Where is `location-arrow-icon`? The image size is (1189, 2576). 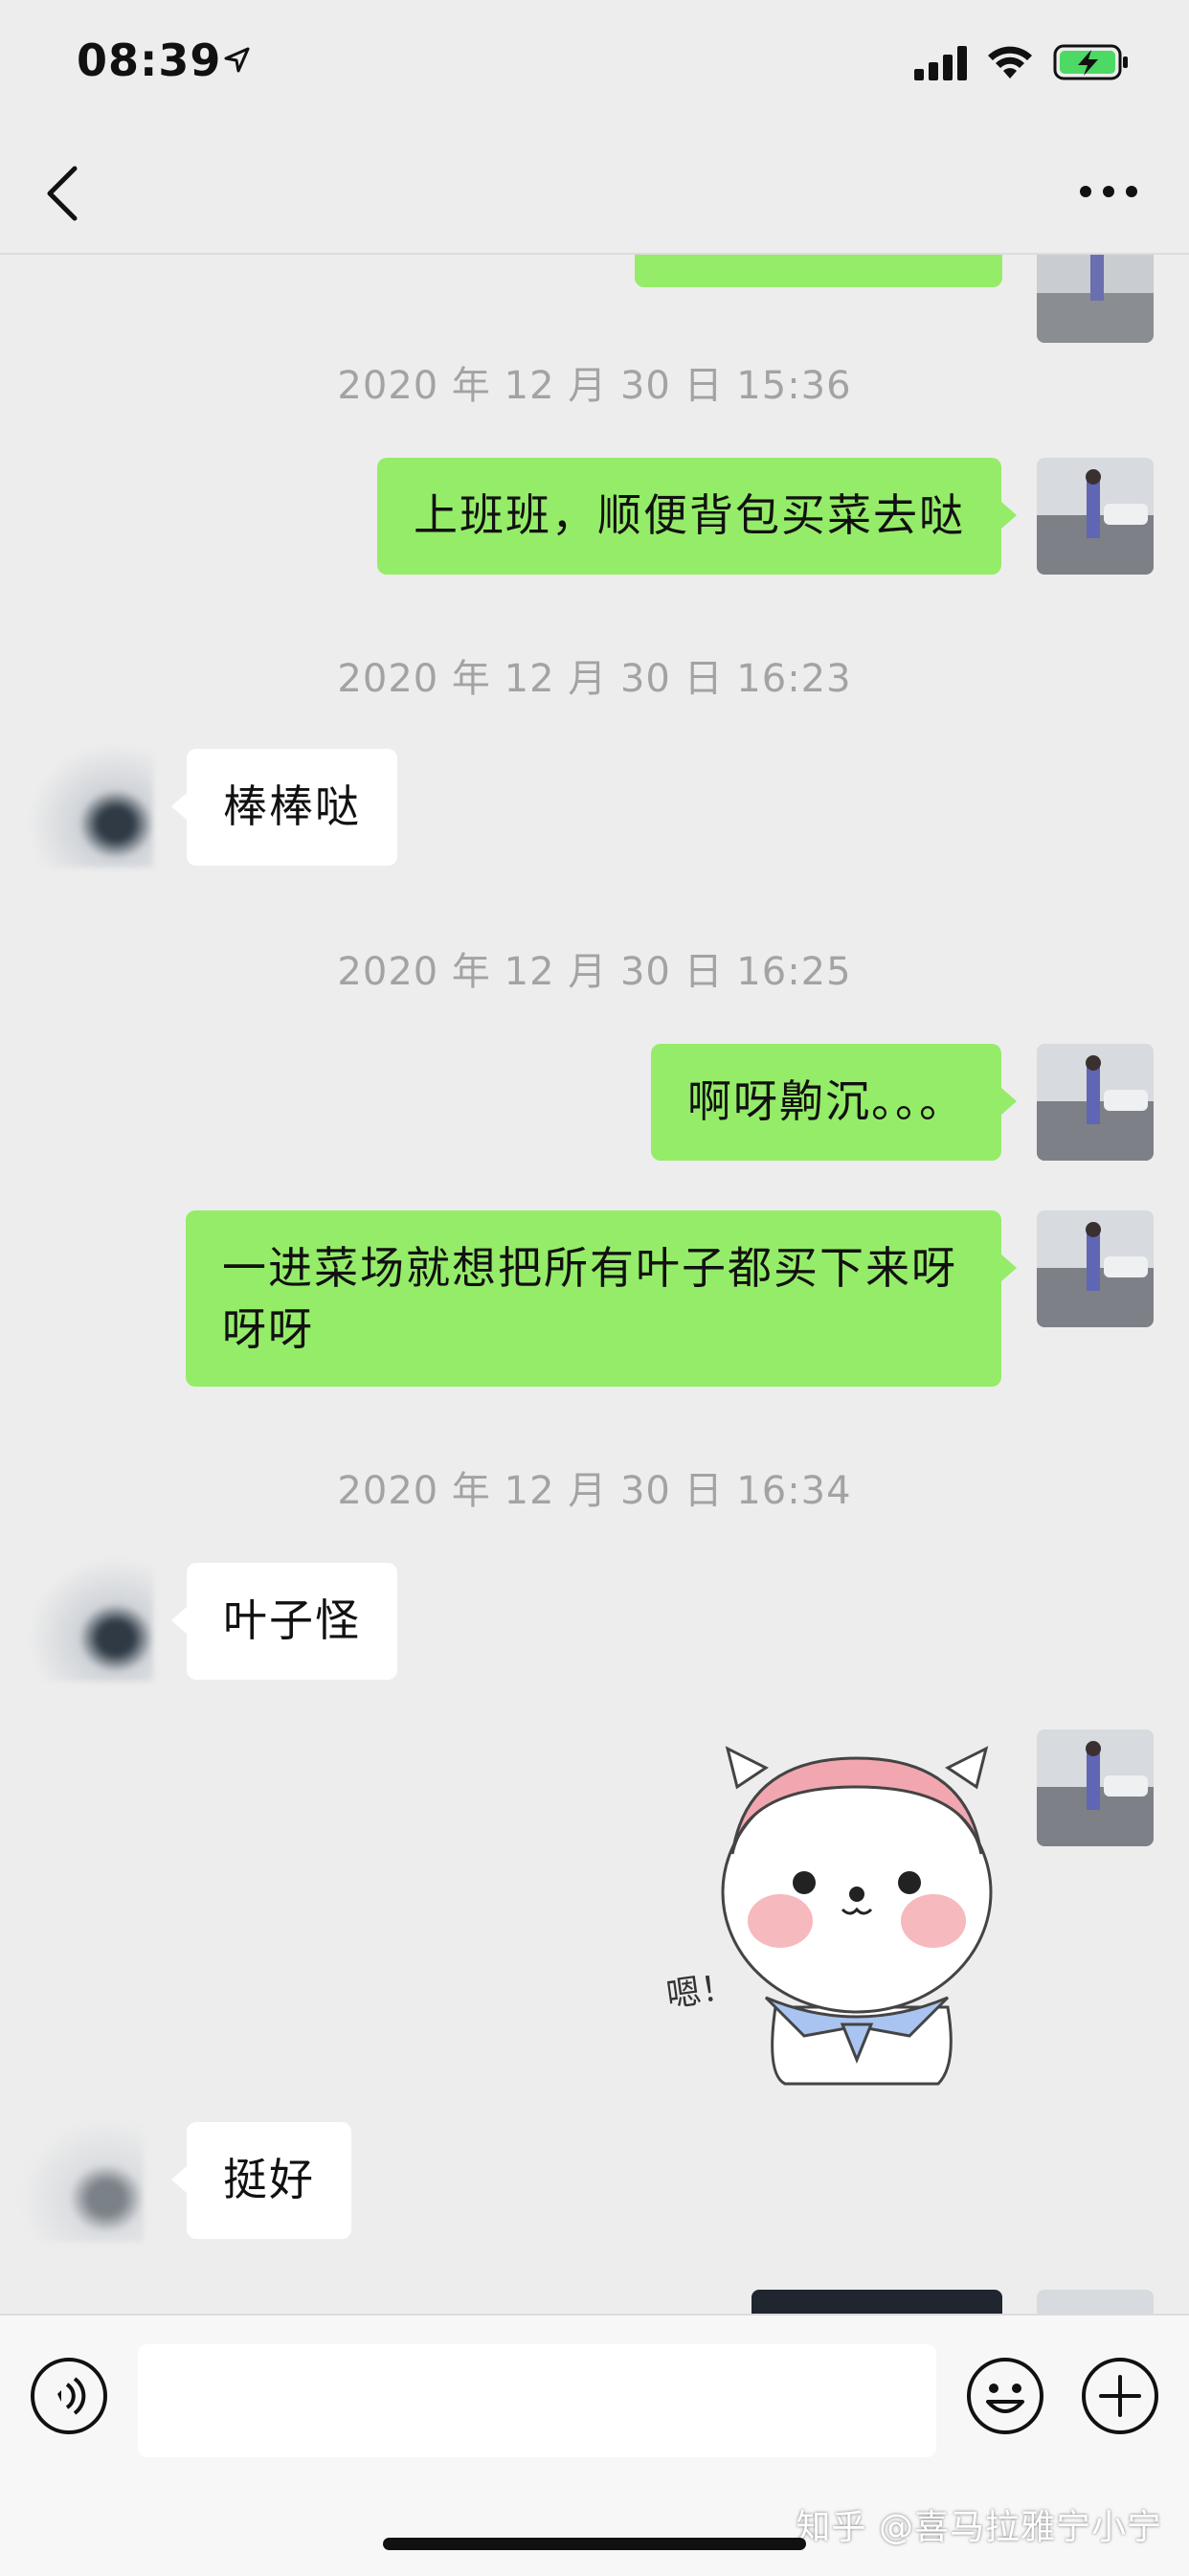 location-arrow-icon is located at coordinates (237, 60).